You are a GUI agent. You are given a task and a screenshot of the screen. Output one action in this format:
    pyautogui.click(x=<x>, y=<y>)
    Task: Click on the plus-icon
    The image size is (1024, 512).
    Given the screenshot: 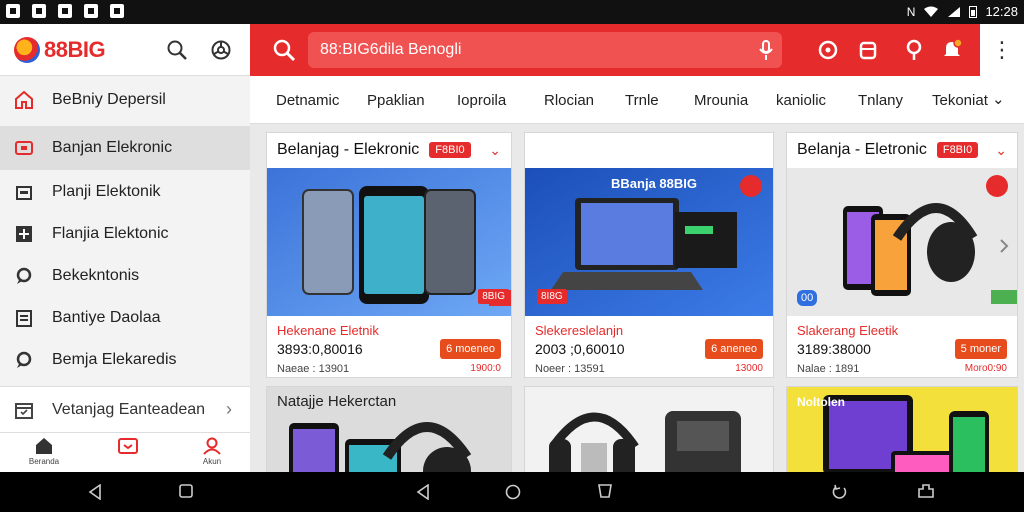 What is the action you would take?
    pyautogui.click(x=24, y=234)
    